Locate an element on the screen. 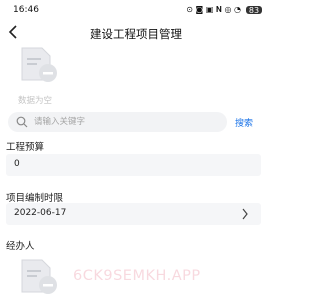  status-icons: ⊙ ◙ ▣ 𝐍 ◎ ◔ 83 is located at coordinates (224, 10).